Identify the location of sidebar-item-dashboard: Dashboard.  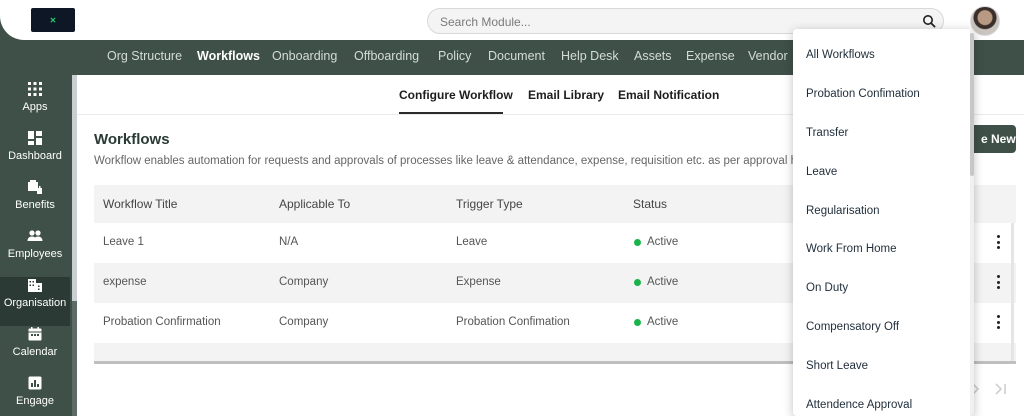
(35, 154).